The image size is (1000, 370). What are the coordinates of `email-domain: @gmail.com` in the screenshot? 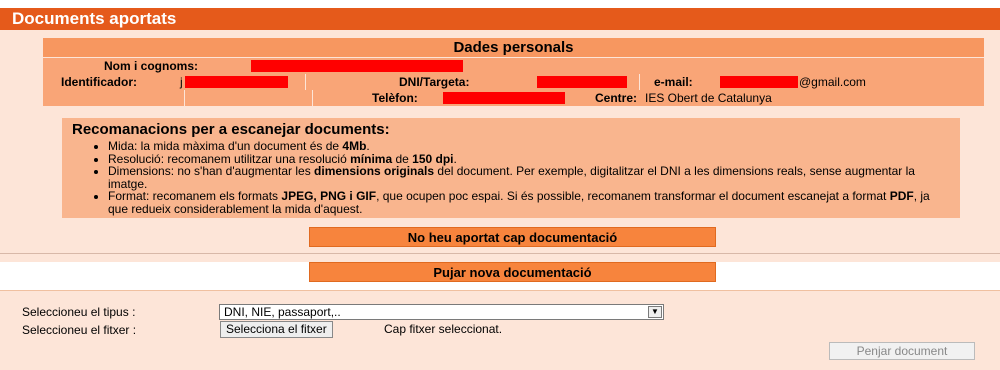 It's located at (832, 82).